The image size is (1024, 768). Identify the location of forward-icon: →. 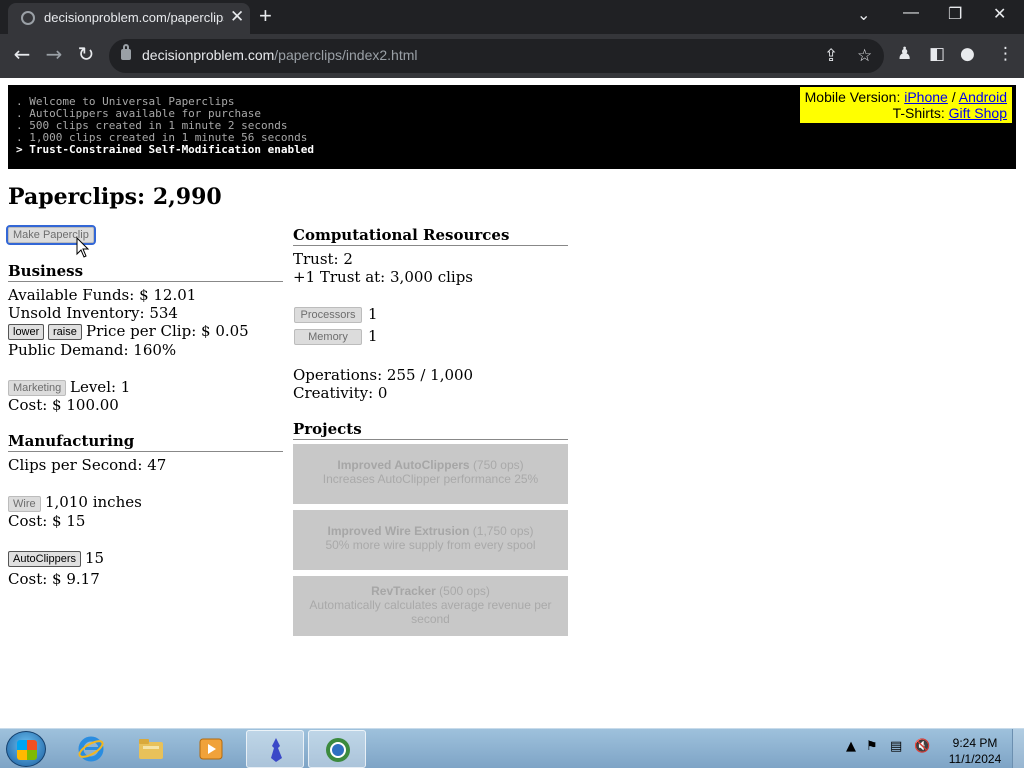
(54, 54).